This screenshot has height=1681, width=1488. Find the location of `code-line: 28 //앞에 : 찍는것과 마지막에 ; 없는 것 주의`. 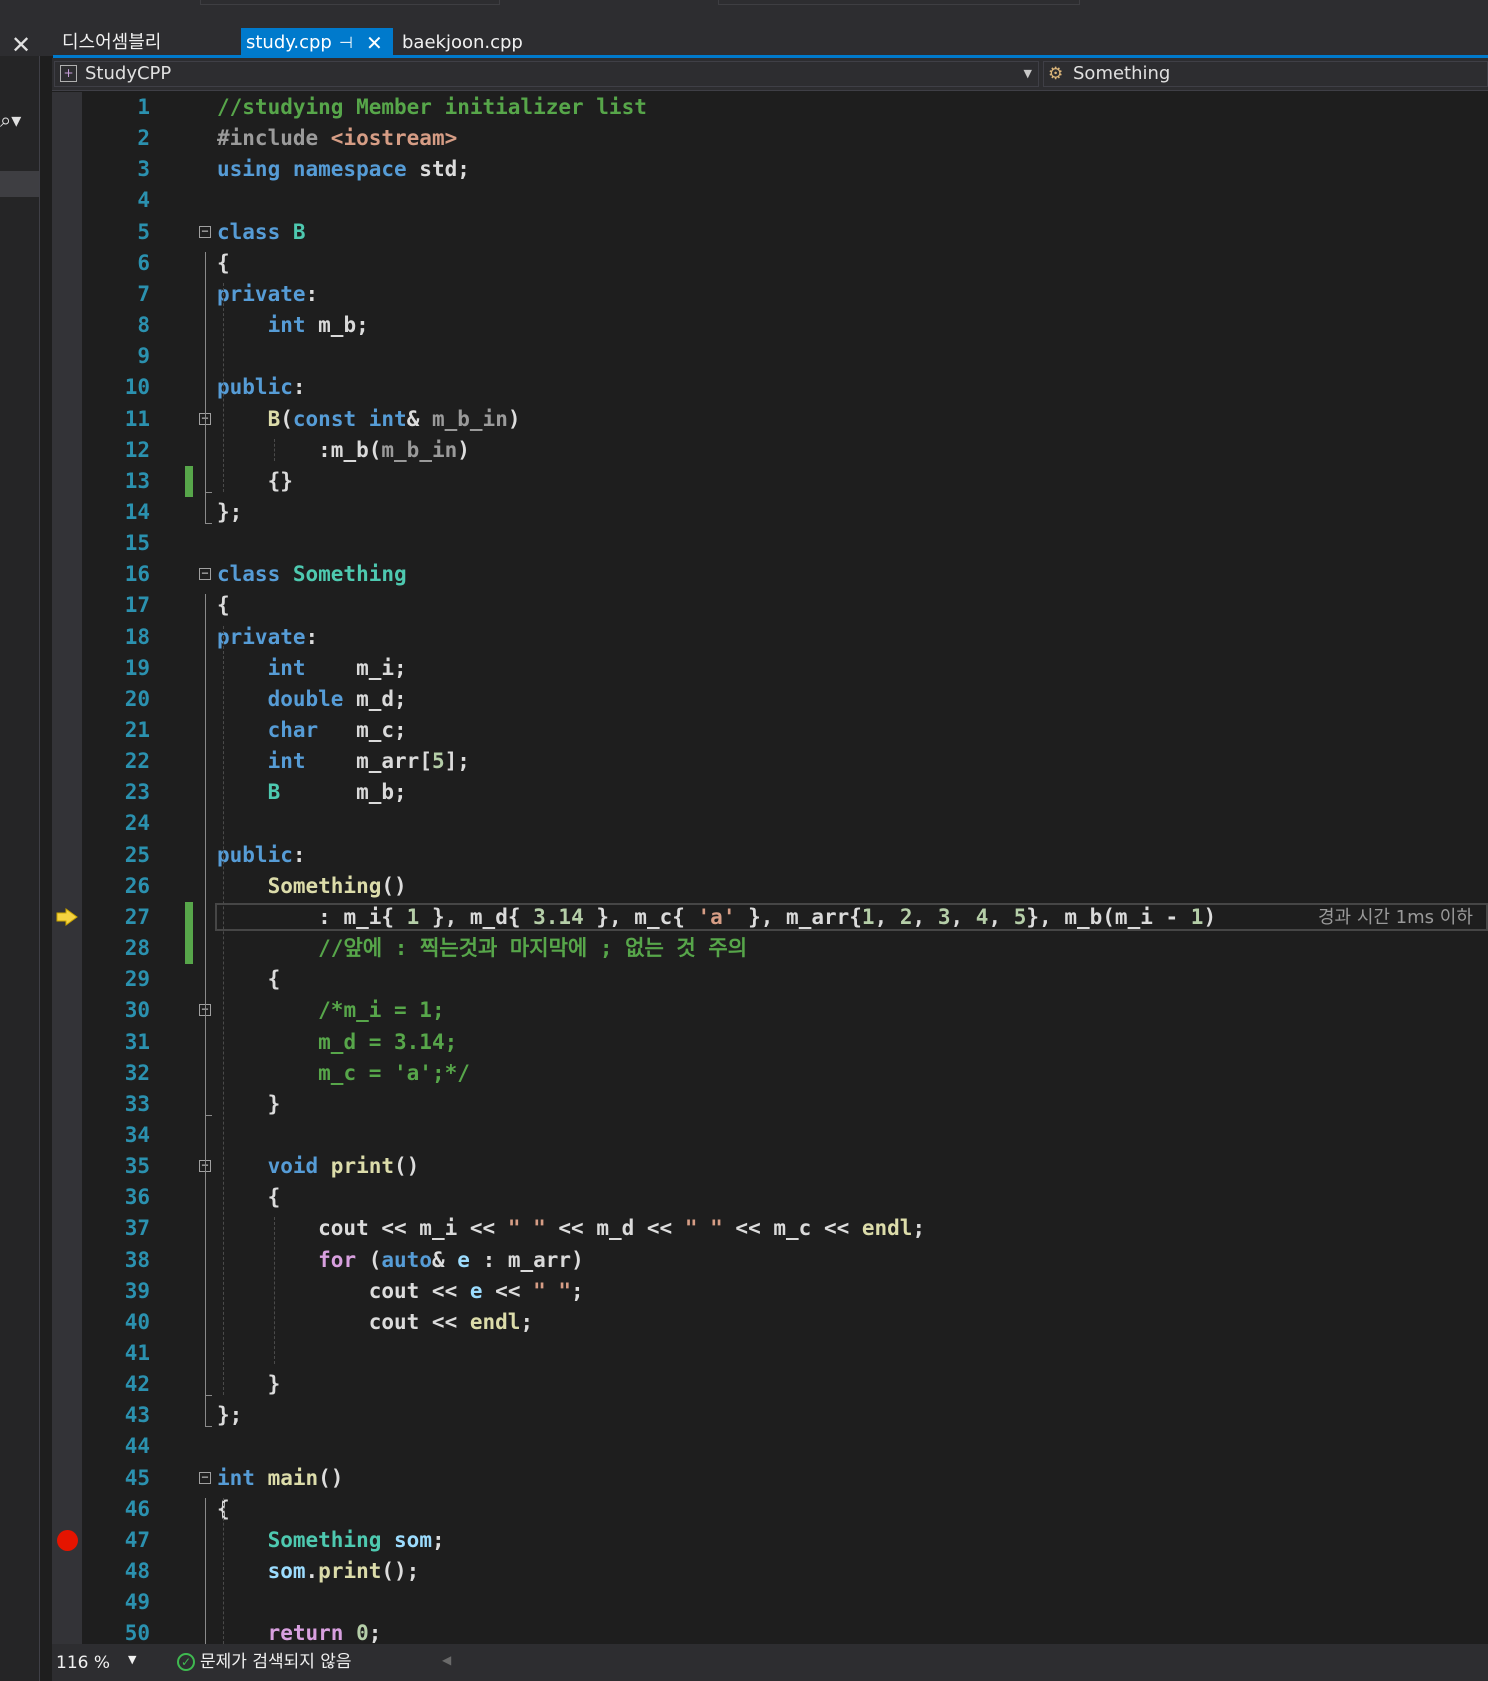

code-line: 28 //앞에 : 찍는것과 마지막에 ; 없는 것 주의 is located at coordinates (770, 949).